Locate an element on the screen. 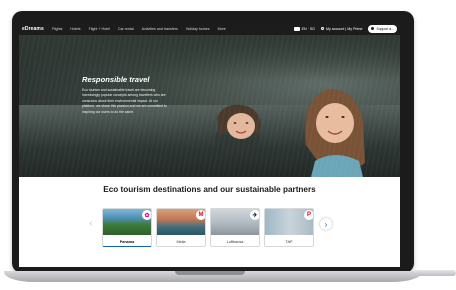 This screenshot has height=290, width=456. partner-card-melia: M Melia is located at coordinates (181, 227).